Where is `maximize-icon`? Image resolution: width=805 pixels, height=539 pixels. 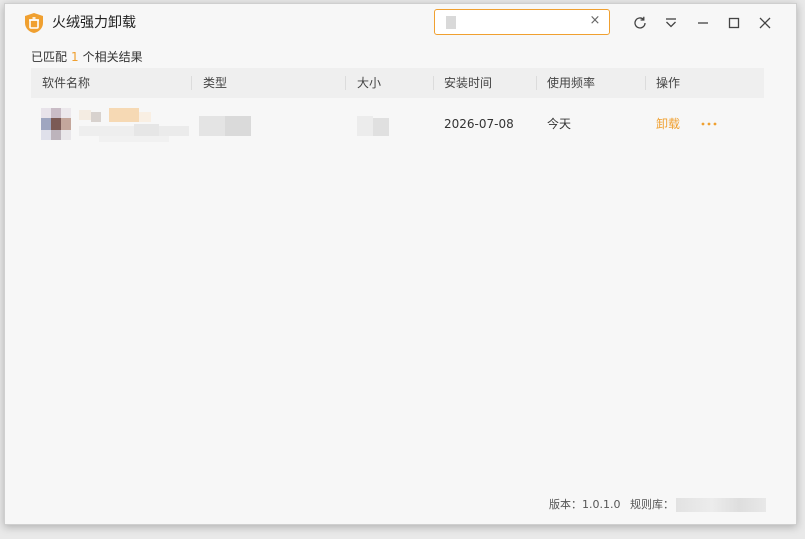 maximize-icon is located at coordinates (734, 23).